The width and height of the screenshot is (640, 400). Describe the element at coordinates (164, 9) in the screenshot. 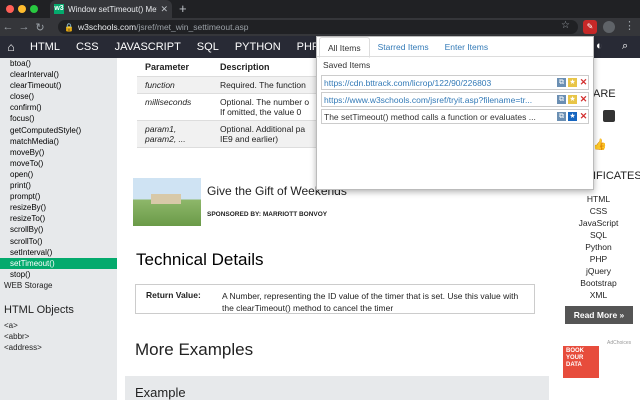

I see `tab-close-icon: ✕` at that location.